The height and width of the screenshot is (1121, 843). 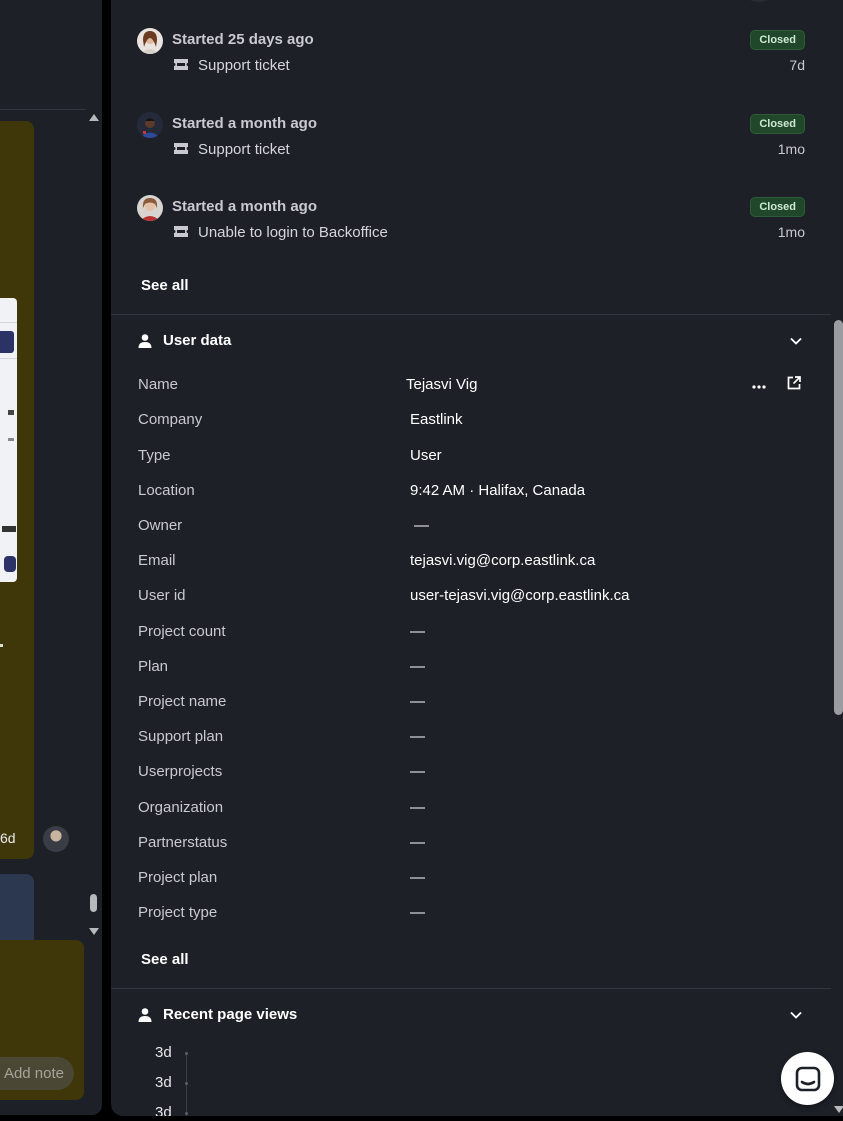 I want to click on attribute-value: 9:42 AM · Halifax, Canada, so click(x=498, y=490).